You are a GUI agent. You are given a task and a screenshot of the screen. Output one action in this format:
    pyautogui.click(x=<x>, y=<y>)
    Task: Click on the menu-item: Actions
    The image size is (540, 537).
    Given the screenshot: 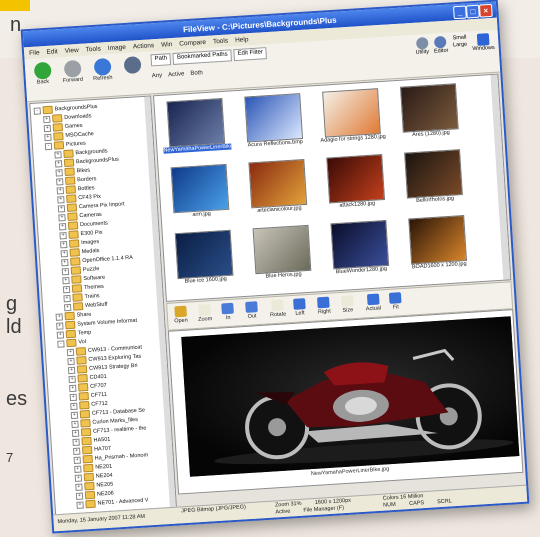 What is the action you would take?
    pyautogui.click(x=144, y=46)
    